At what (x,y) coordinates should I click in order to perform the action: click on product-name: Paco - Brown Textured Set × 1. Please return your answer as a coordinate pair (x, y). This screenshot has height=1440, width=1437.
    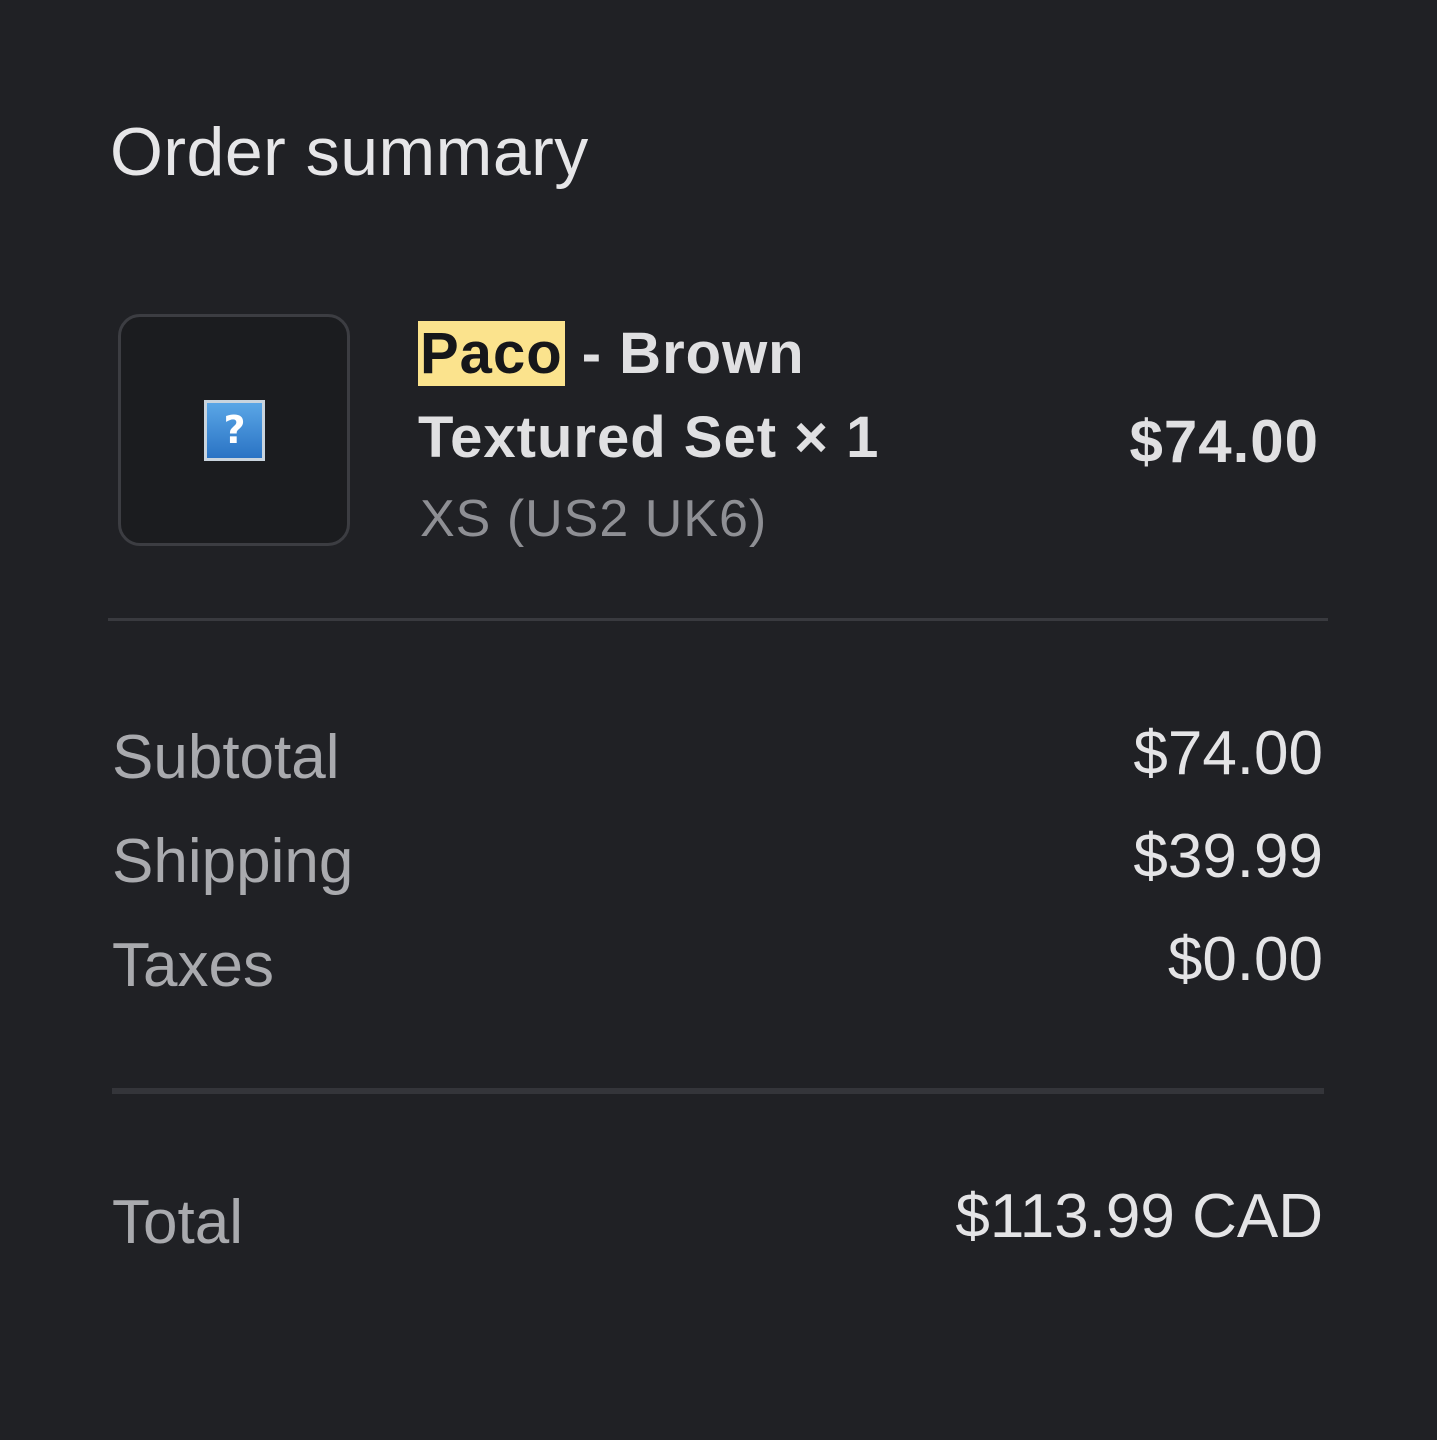
    Looking at the image, I should click on (698, 396).